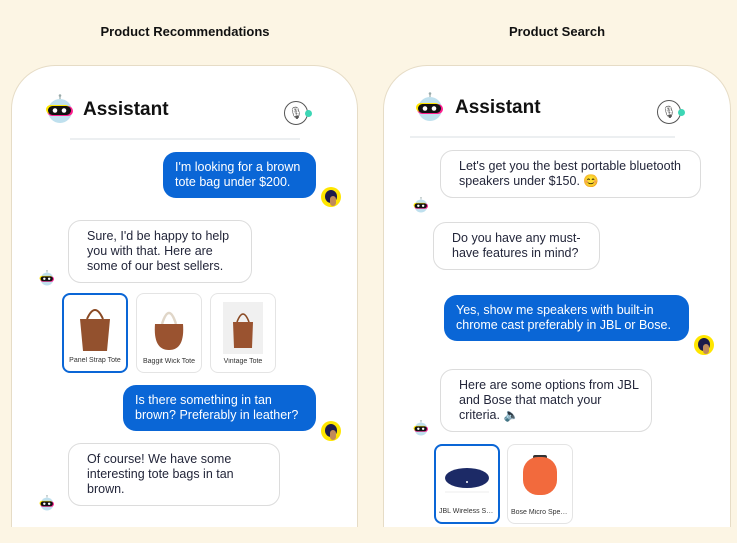  I want to click on product-name: Baggit Wick Tote, so click(168, 361).